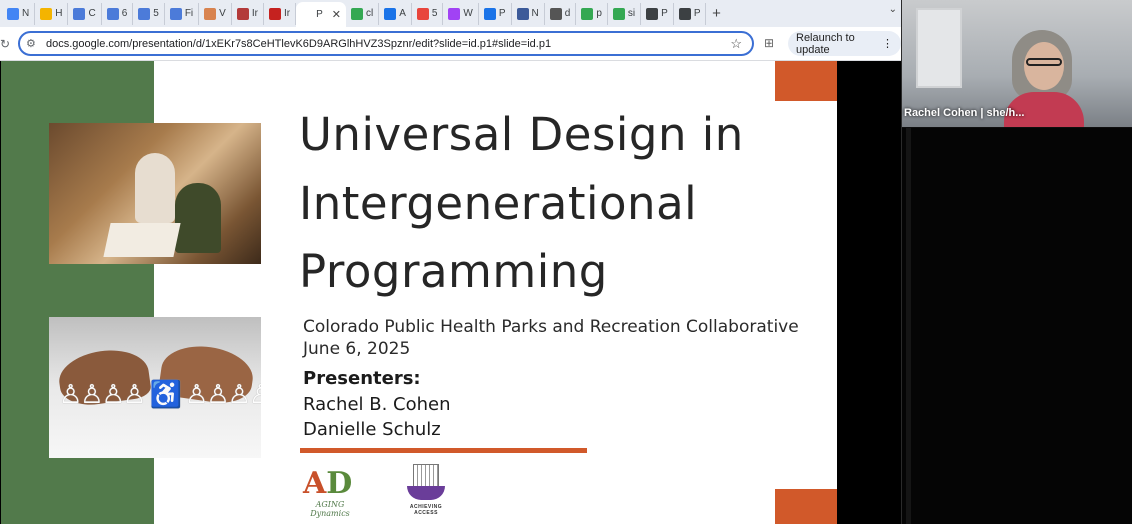 Image resolution: width=1132 pixels, height=524 pixels. I want to click on browser-tab-strip: N H C 6 5 Fi V Ir Ir P ✕ cl A 5 W P Nd p si P P + ⌄, so click(450, 13).